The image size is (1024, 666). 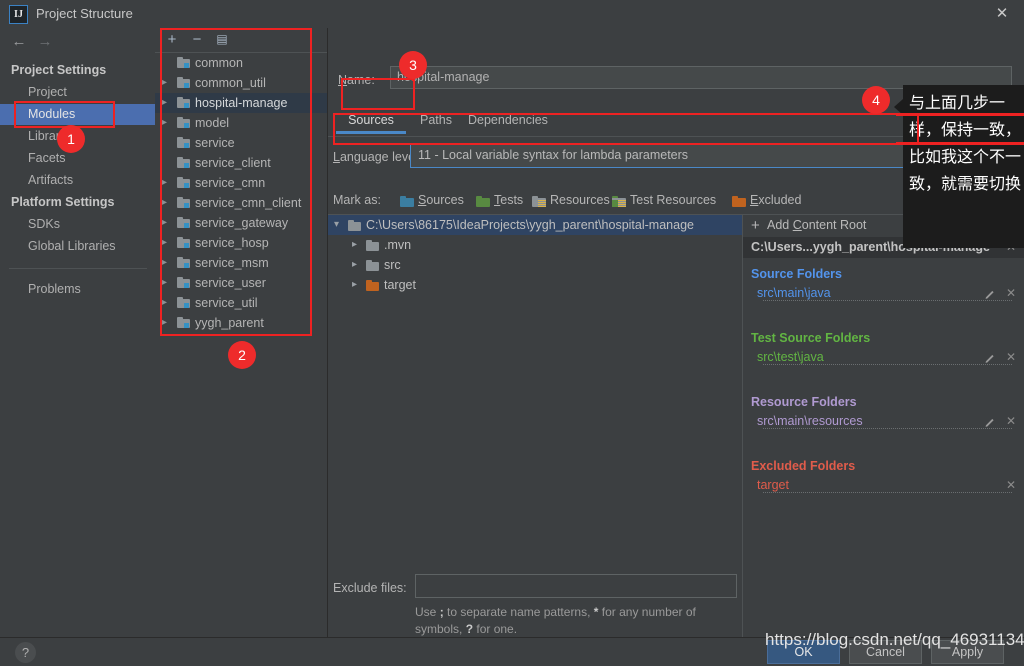 What do you see at coordinates (398, 245) in the screenshot?
I see `content-tree-label: .mvn` at bounding box center [398, 245].